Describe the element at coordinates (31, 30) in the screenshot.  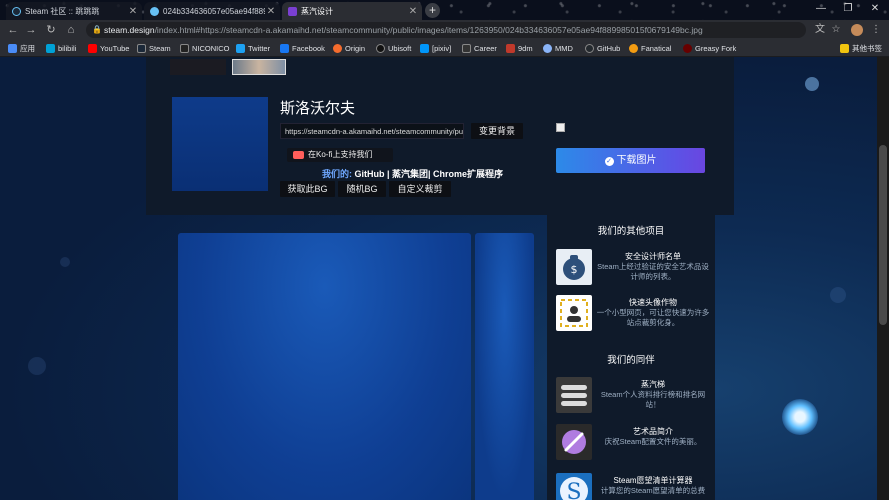
I see `forward-icon: →` at that location.